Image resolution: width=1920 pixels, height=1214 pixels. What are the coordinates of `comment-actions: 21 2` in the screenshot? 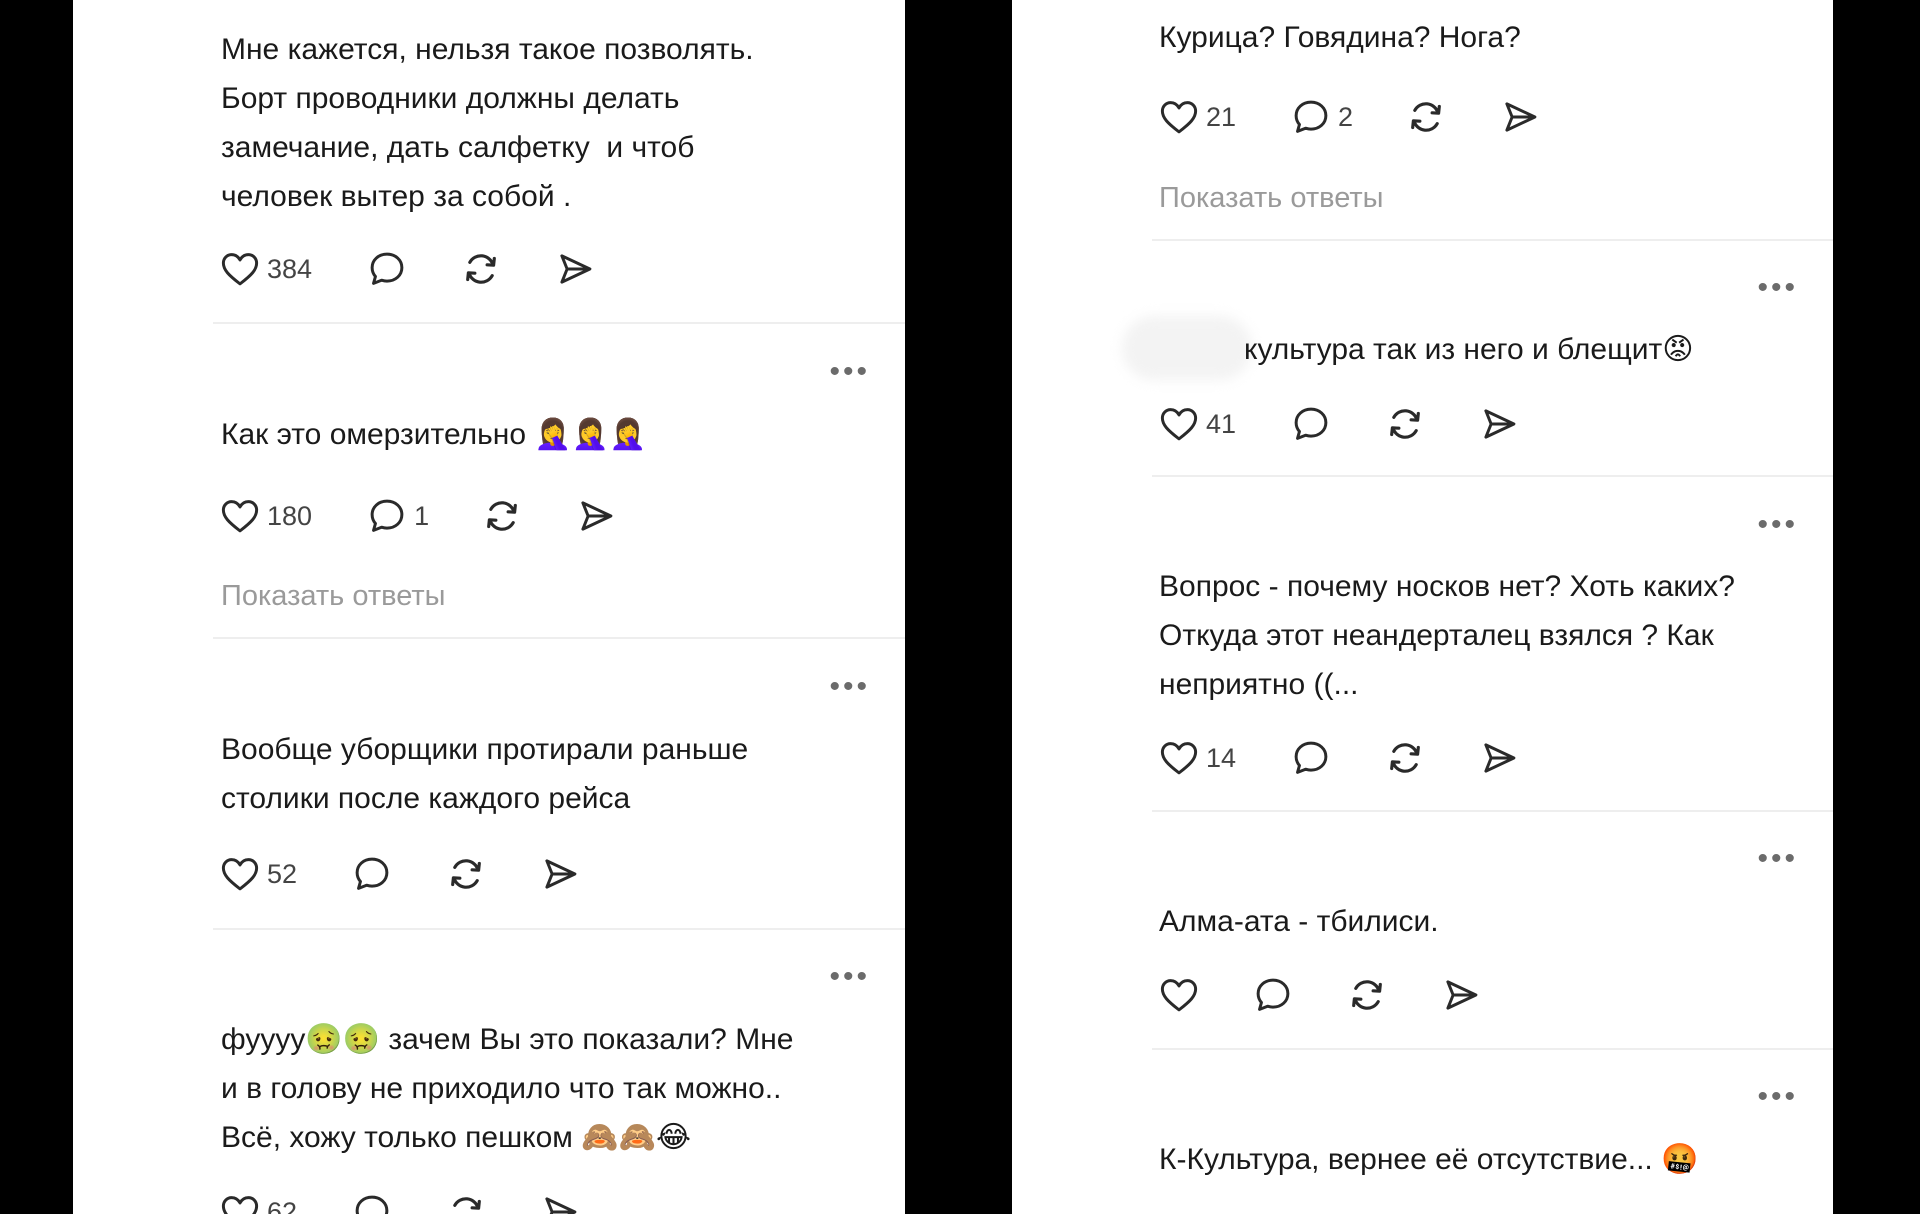 It's located at (1349, 117).